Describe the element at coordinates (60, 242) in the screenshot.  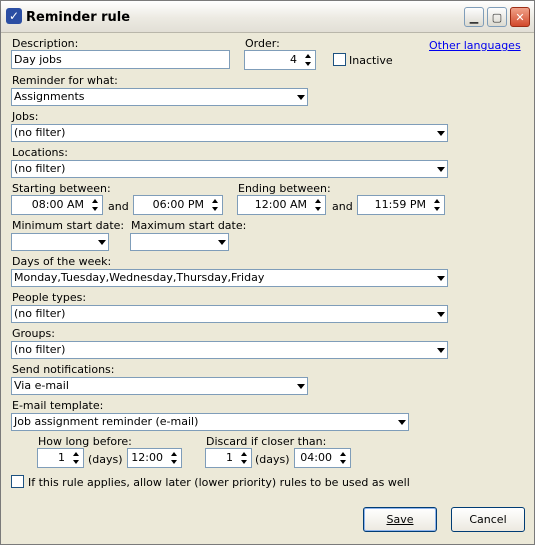
I see `min-start-date-picker` at that location.